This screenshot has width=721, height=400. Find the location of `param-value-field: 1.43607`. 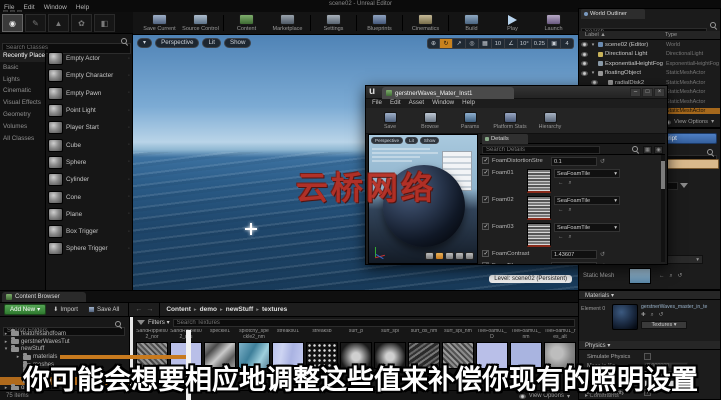

param-value-field: 1.43607 is located at coordinates (574, 254).